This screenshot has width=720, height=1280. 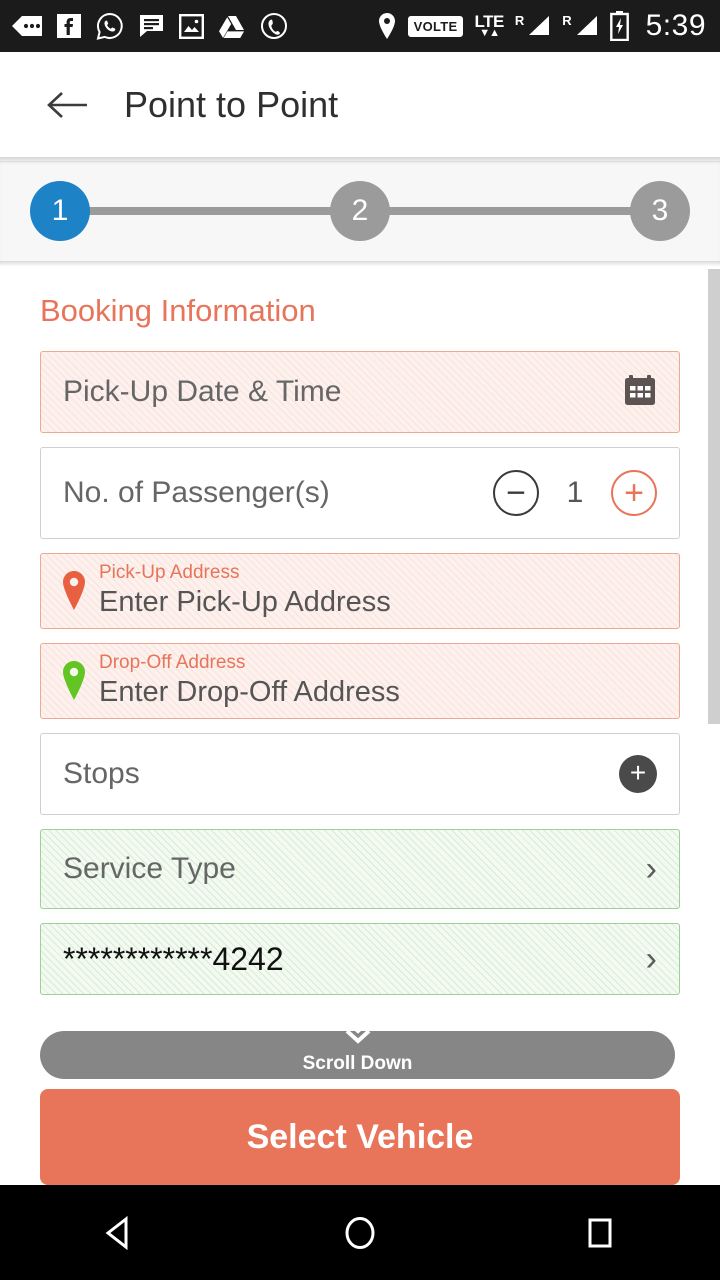 I want to click on pickup-location-pin-icon, so click(x=74, y=591).